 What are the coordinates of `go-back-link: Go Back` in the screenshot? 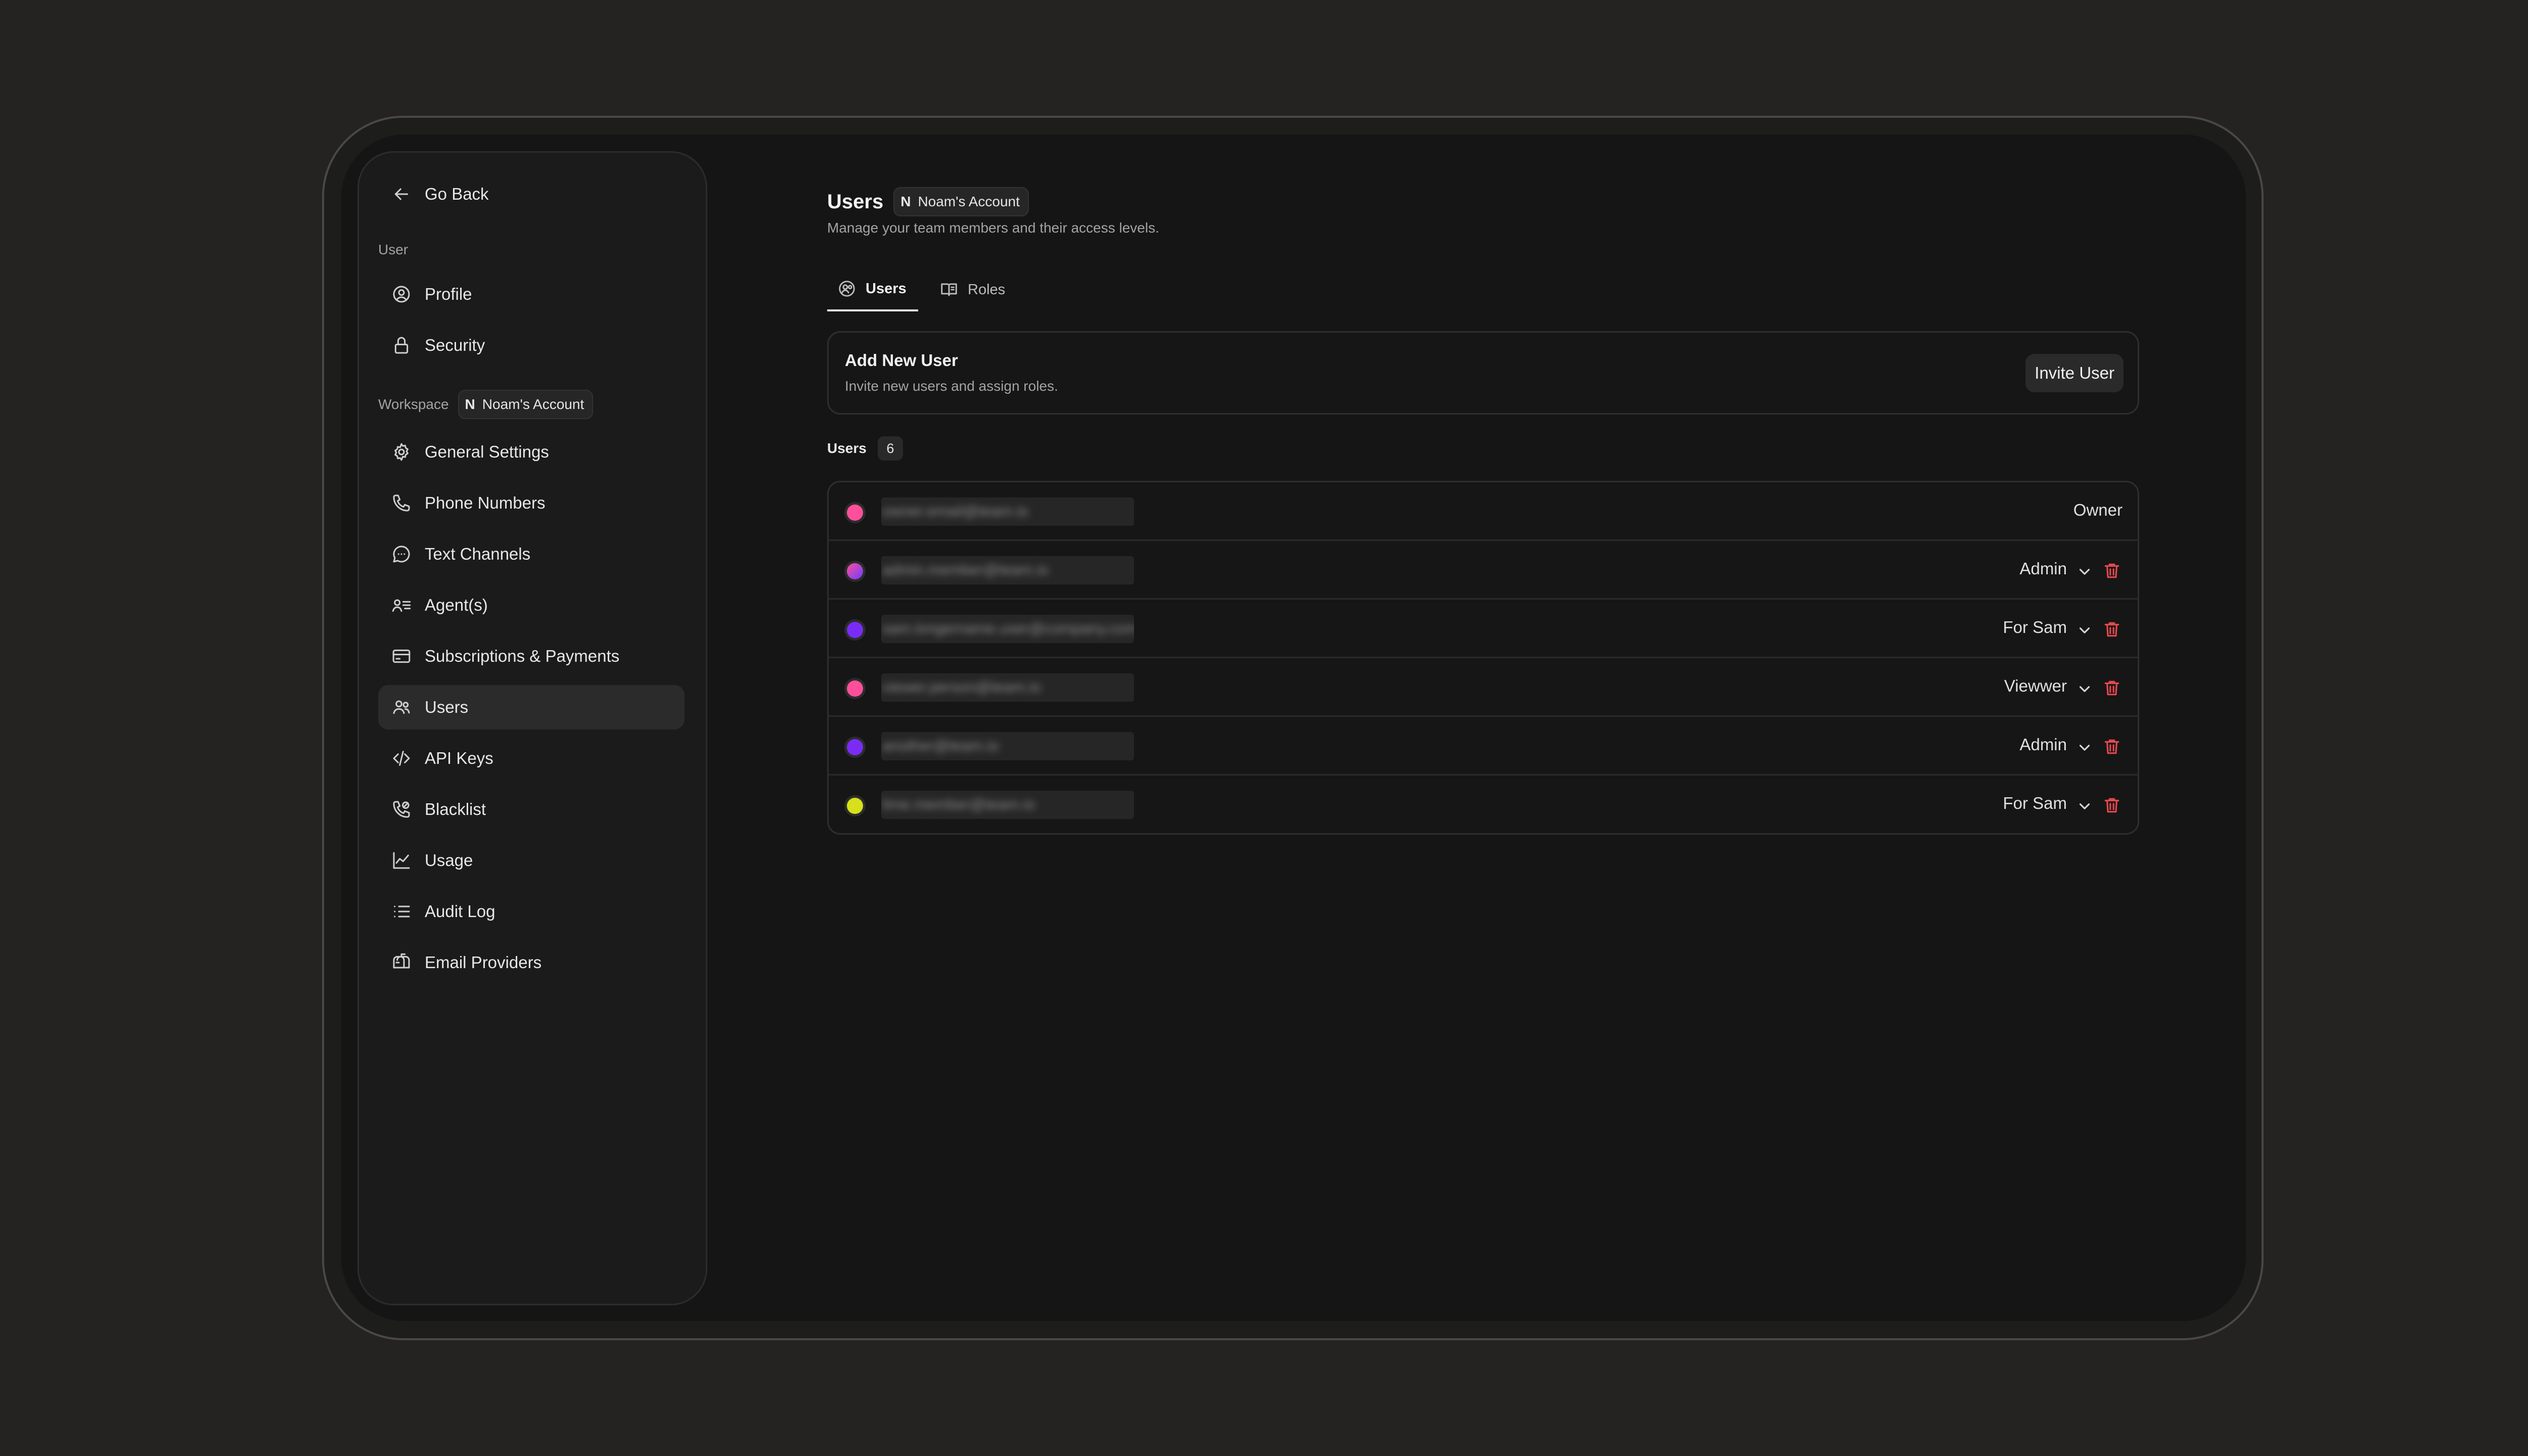 It's located at (532, 194).